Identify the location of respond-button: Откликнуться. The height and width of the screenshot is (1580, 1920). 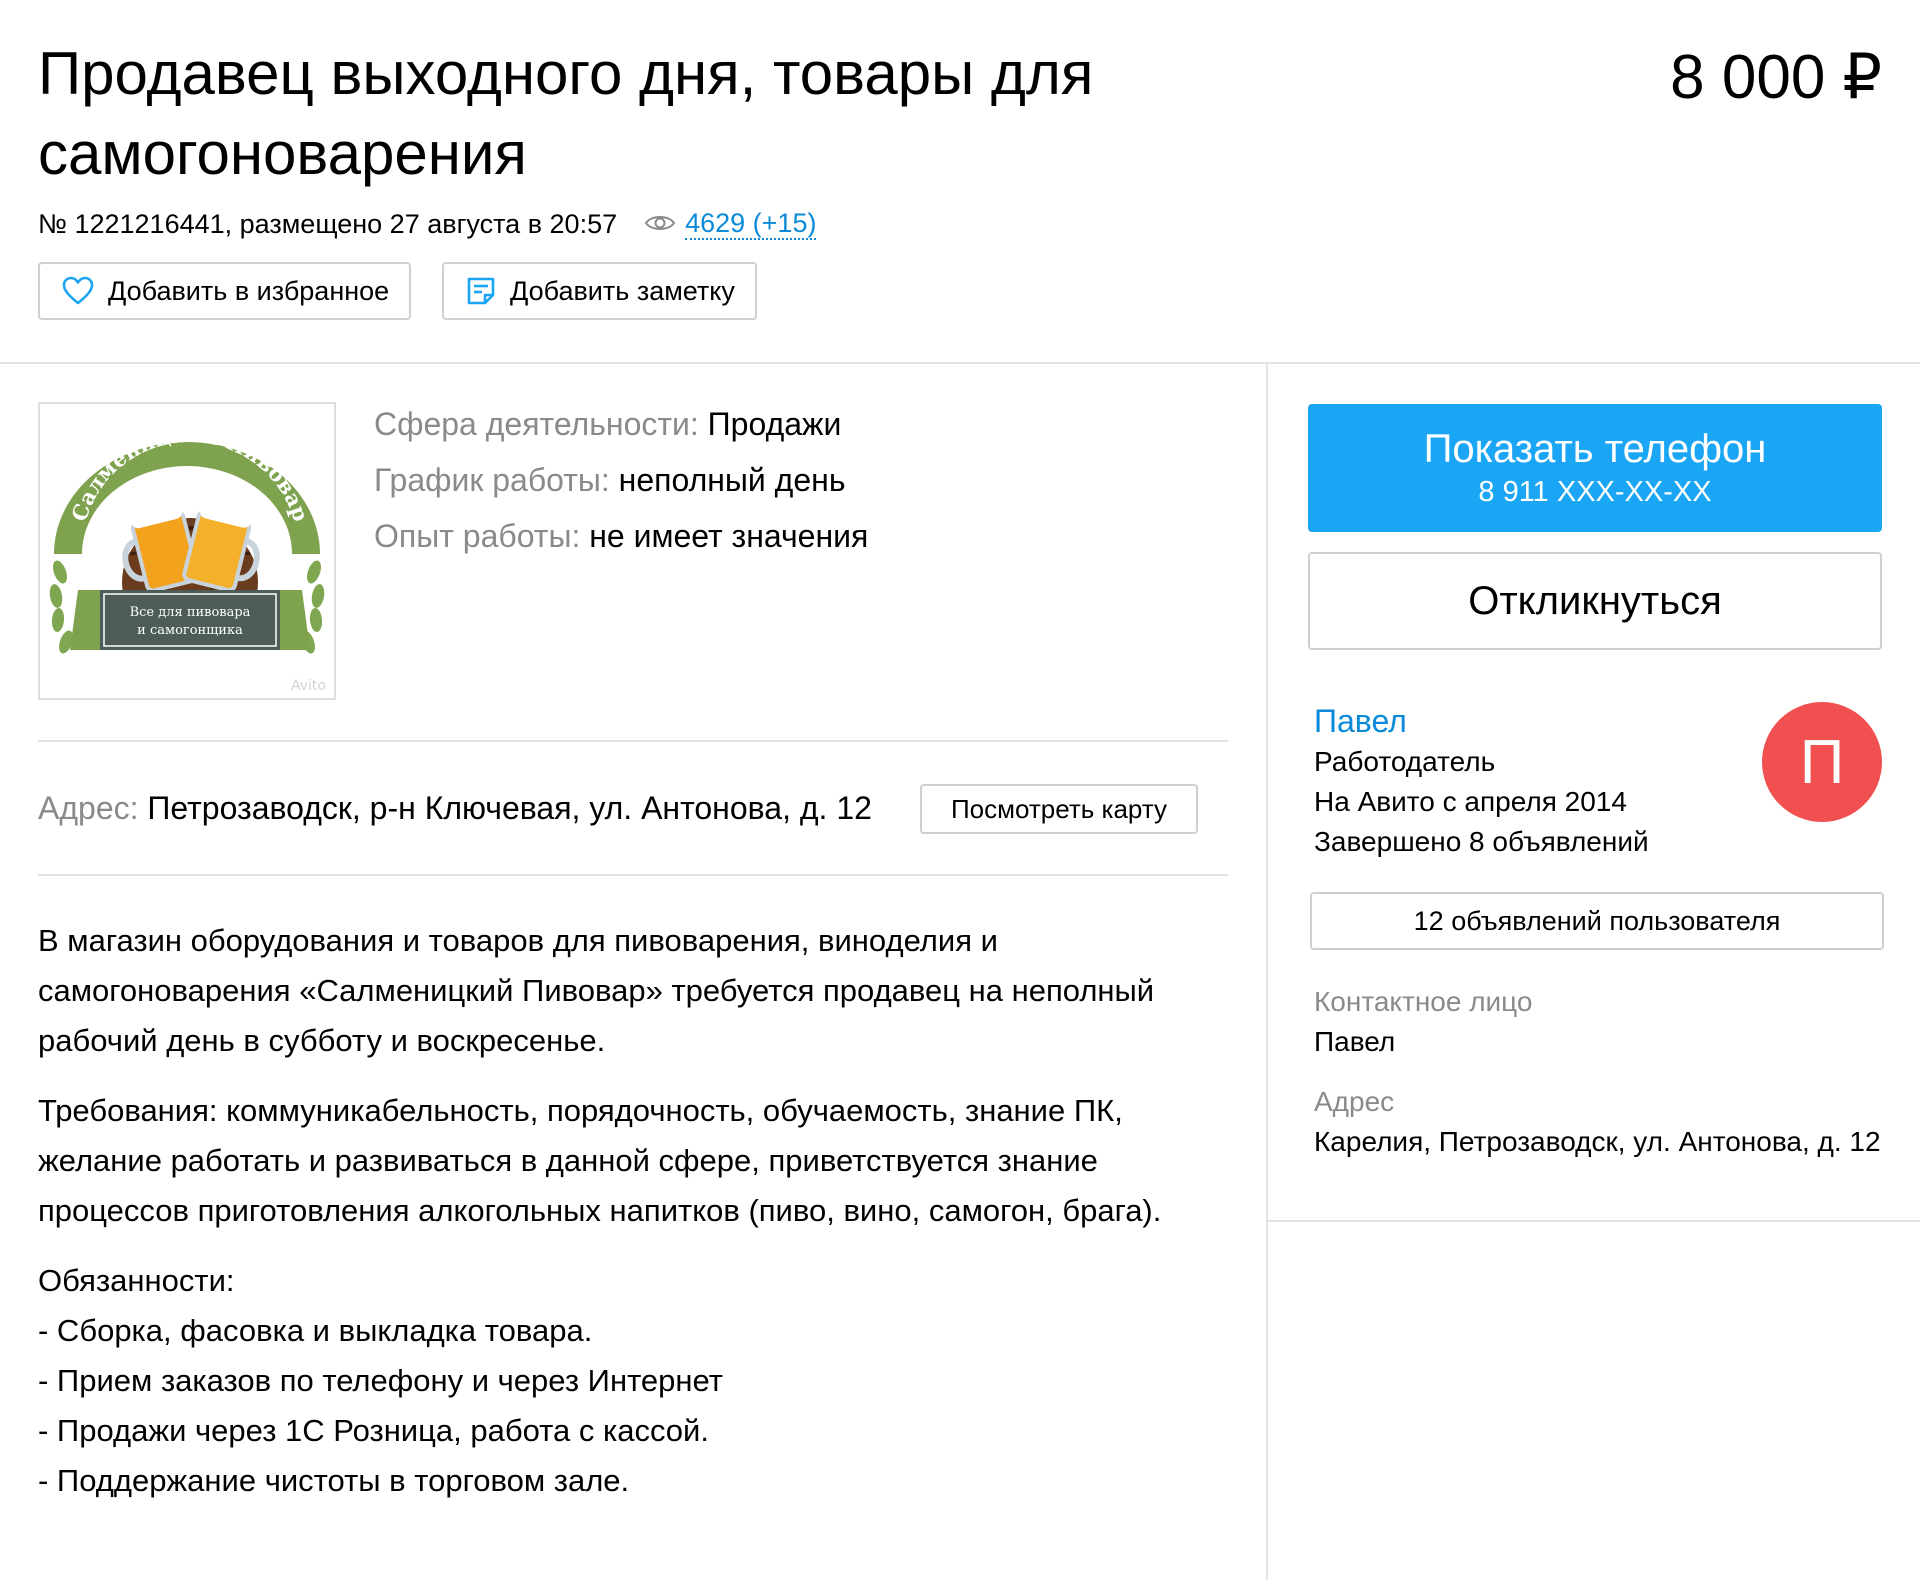
(1595, 601).